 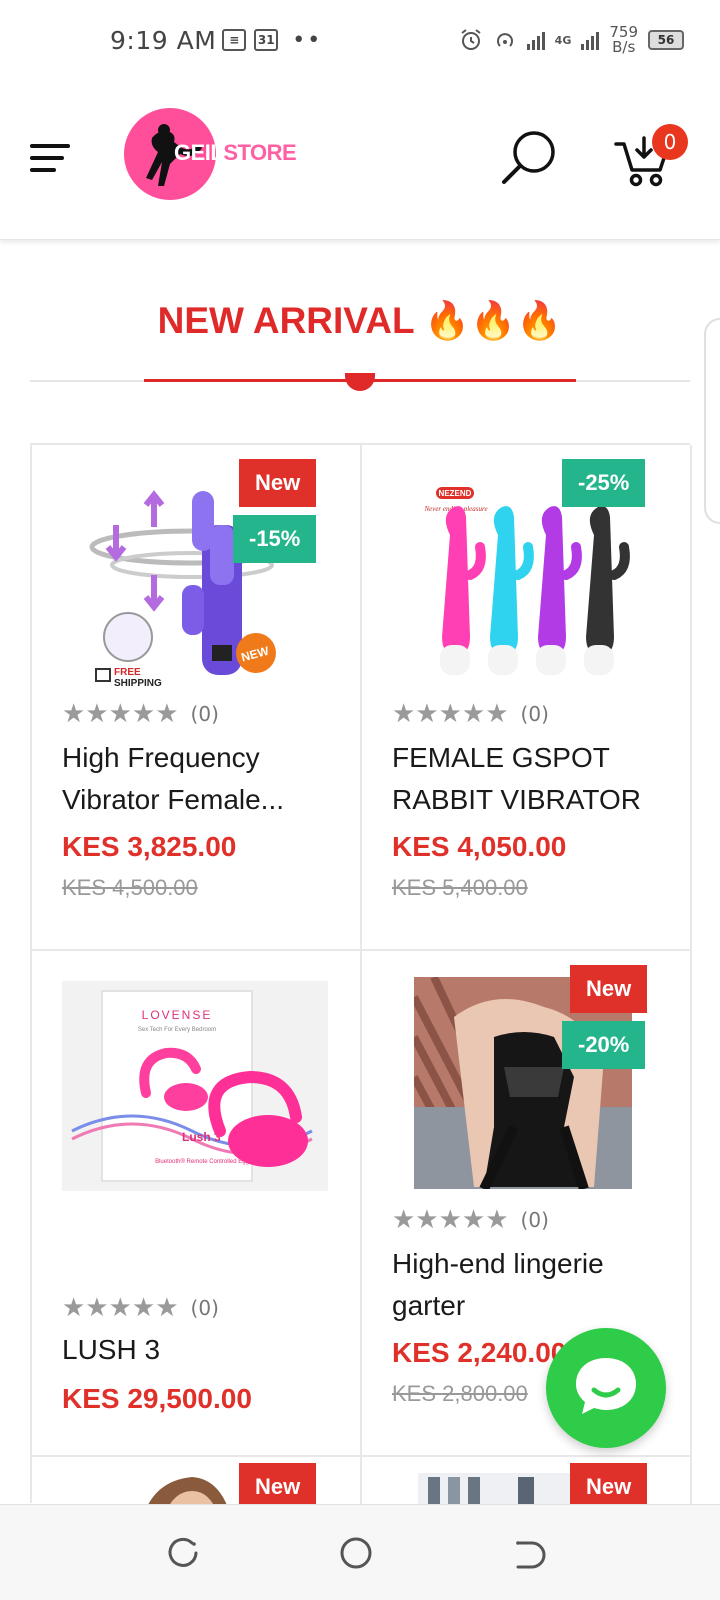 I want to click on image-tagline: Sex Tech For Every Bedroom, so click(x=177, y=1030).